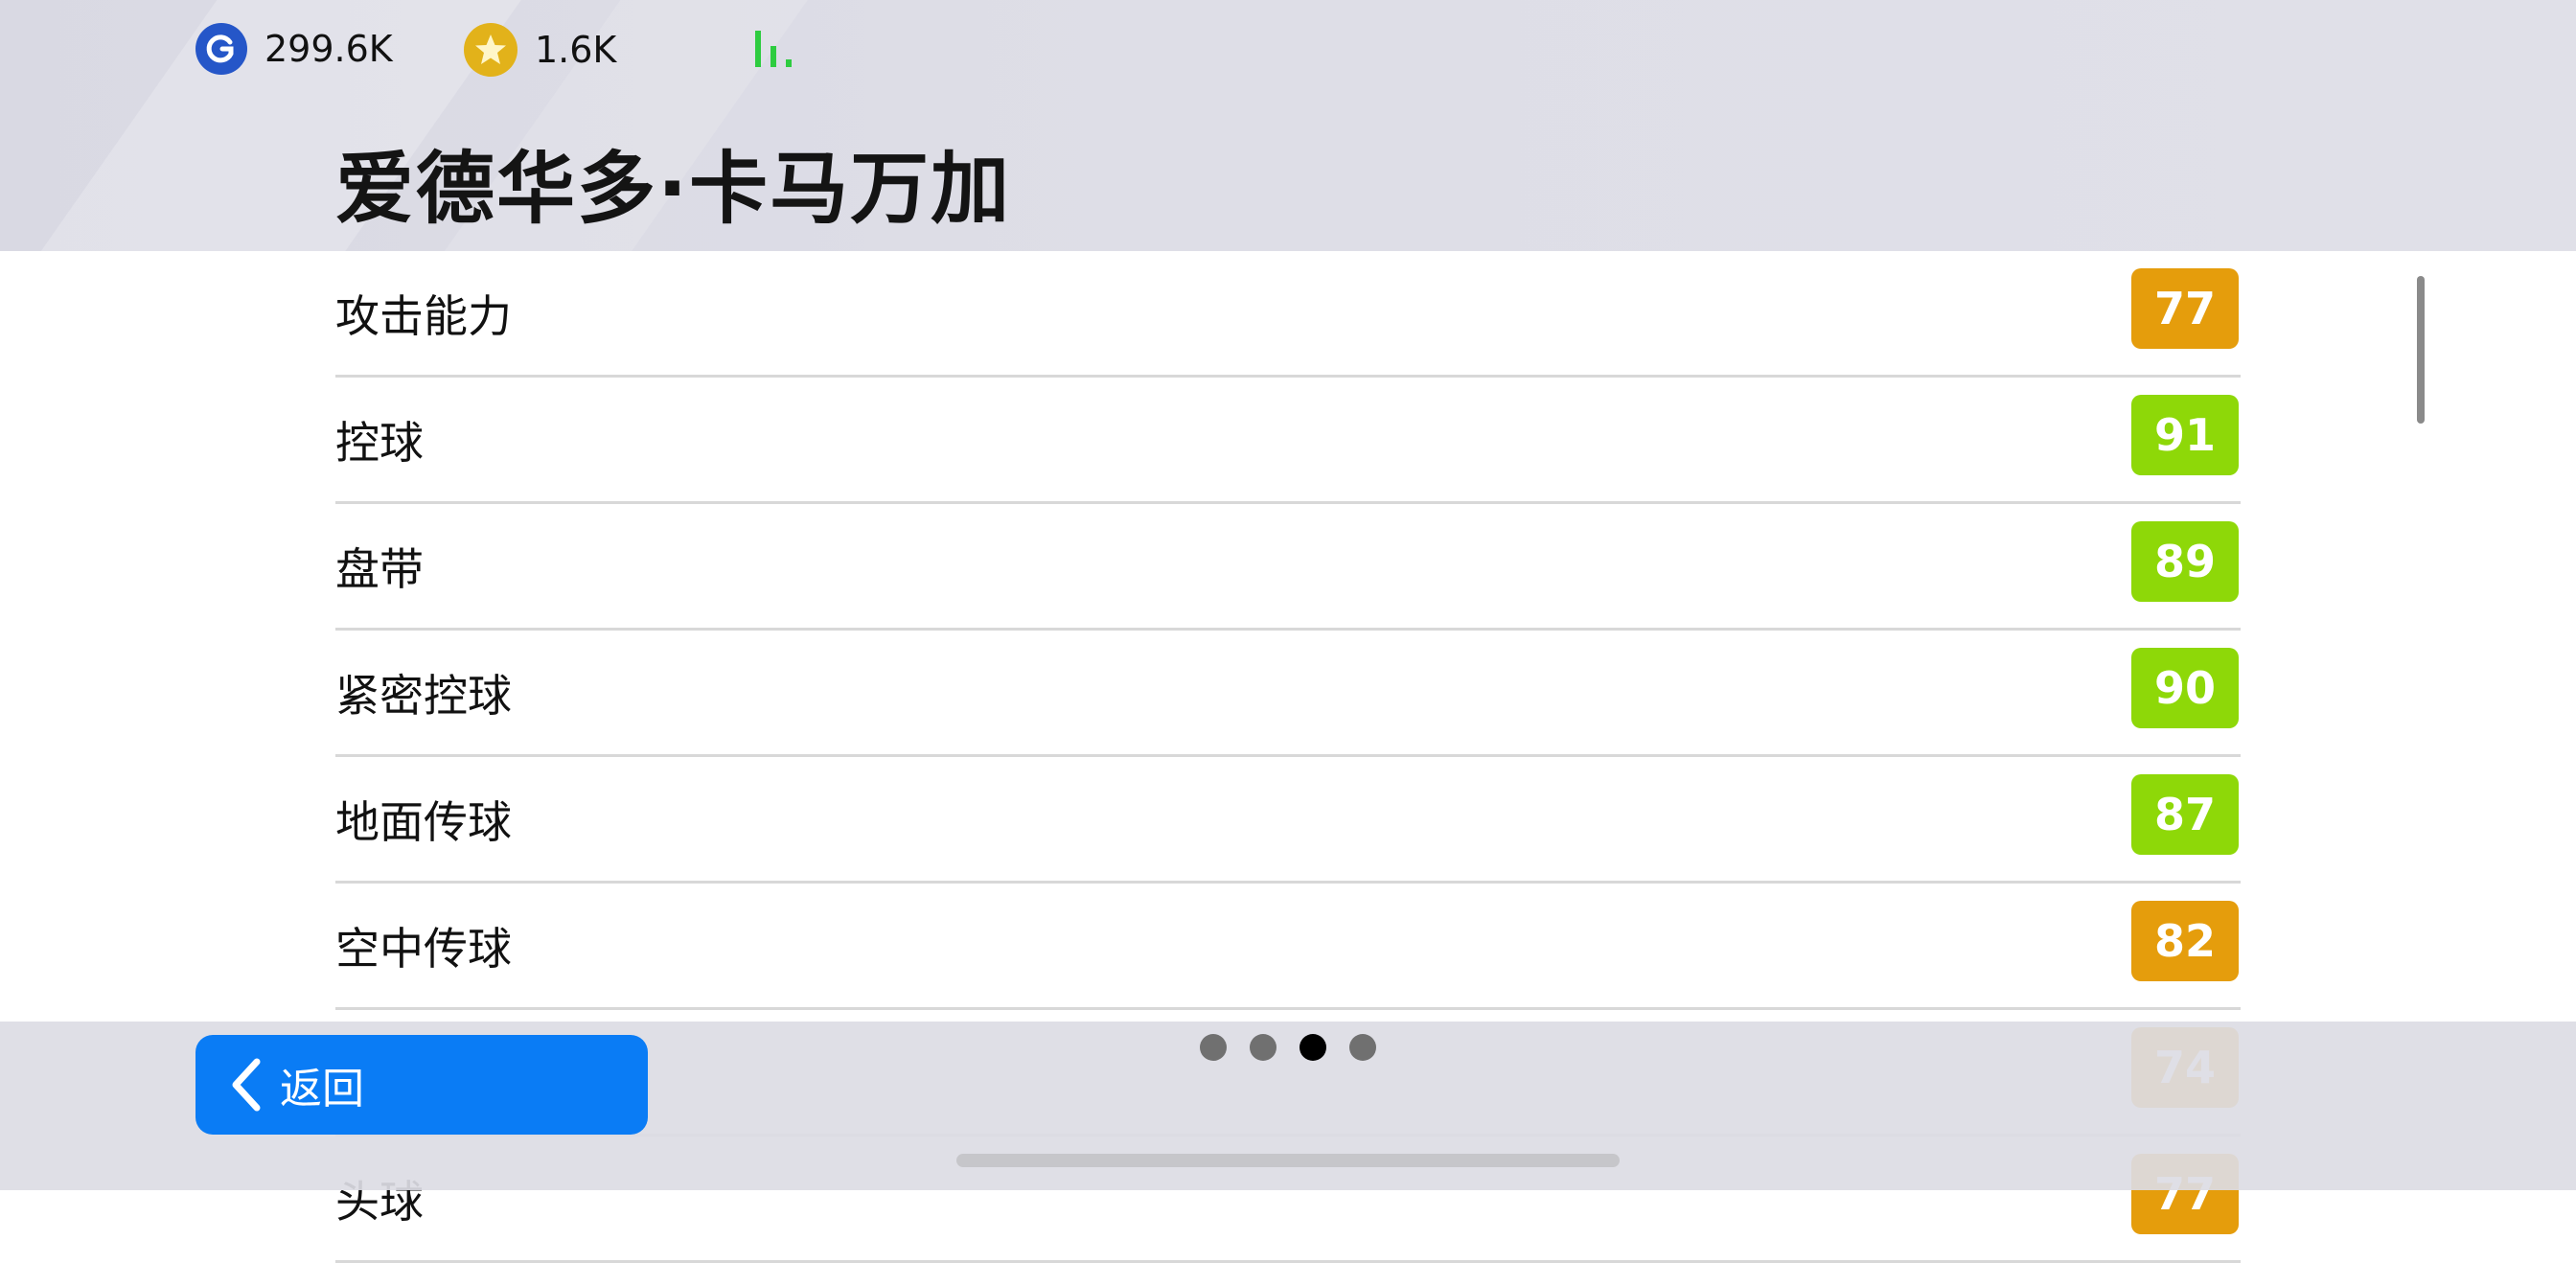  Describe the element at coordinates (422, 1085) in the screenshot. I see `back-button: 返回` at that location.